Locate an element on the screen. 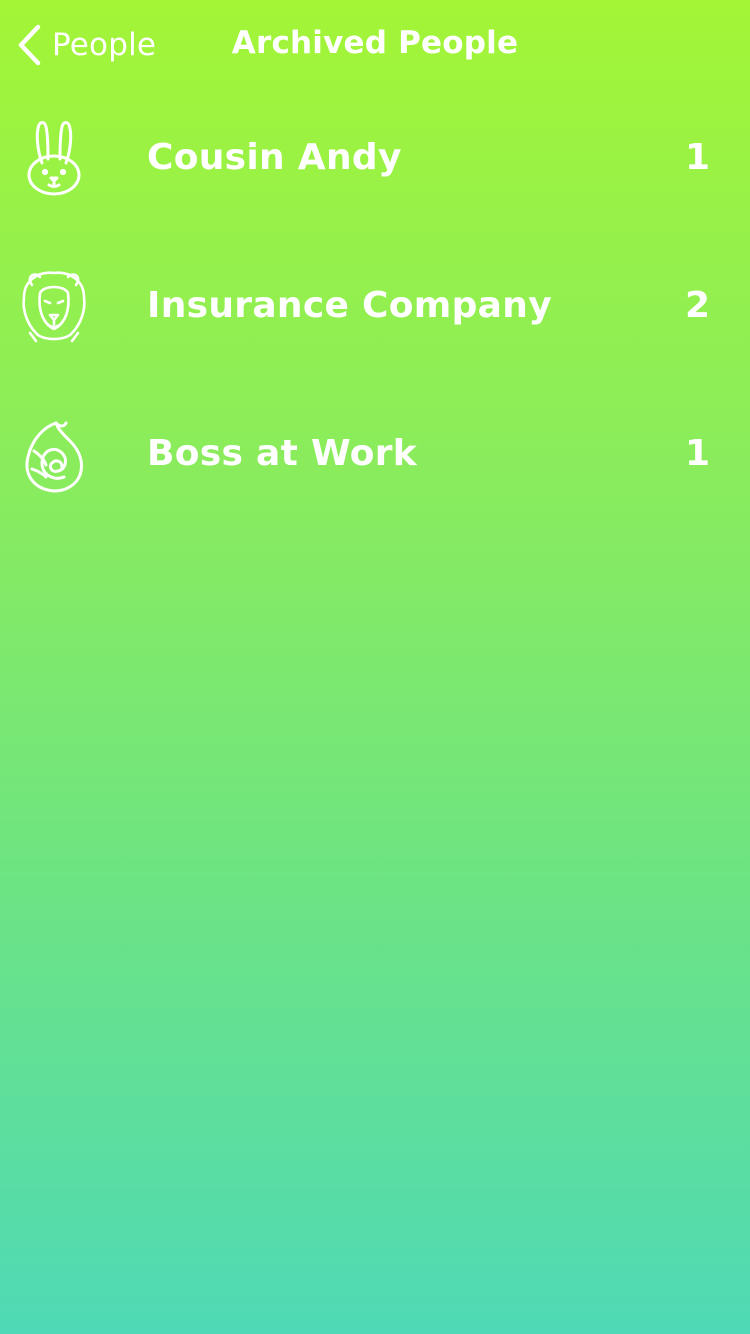 The image size is (750, 1334). lion-icon is located at coordinates (54, 307).